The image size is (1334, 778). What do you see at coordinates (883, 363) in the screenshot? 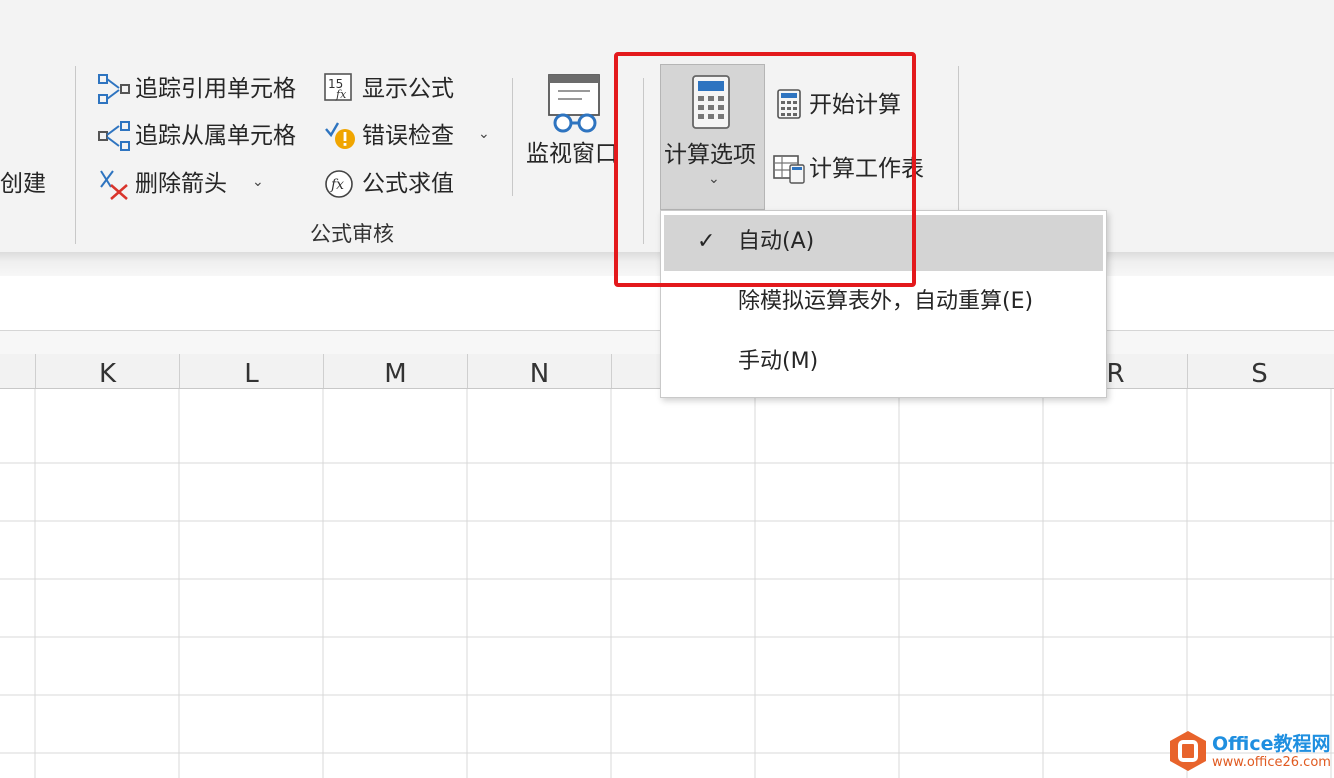
I see `menu-item-manual: 手动(M)` at bounding box center [883, 363].